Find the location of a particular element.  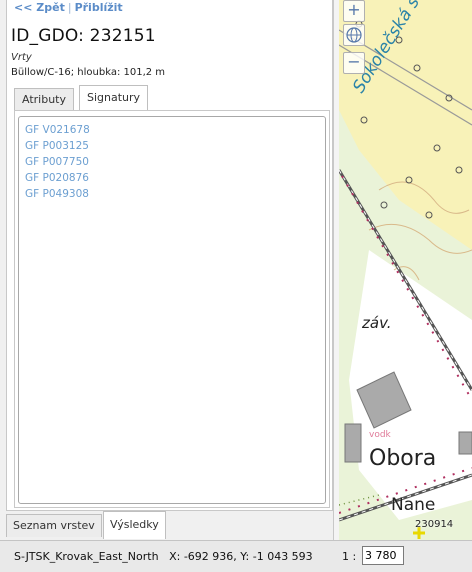

detail-nav: << Zpět | Přiblížit is located at coordinates (68, 7).